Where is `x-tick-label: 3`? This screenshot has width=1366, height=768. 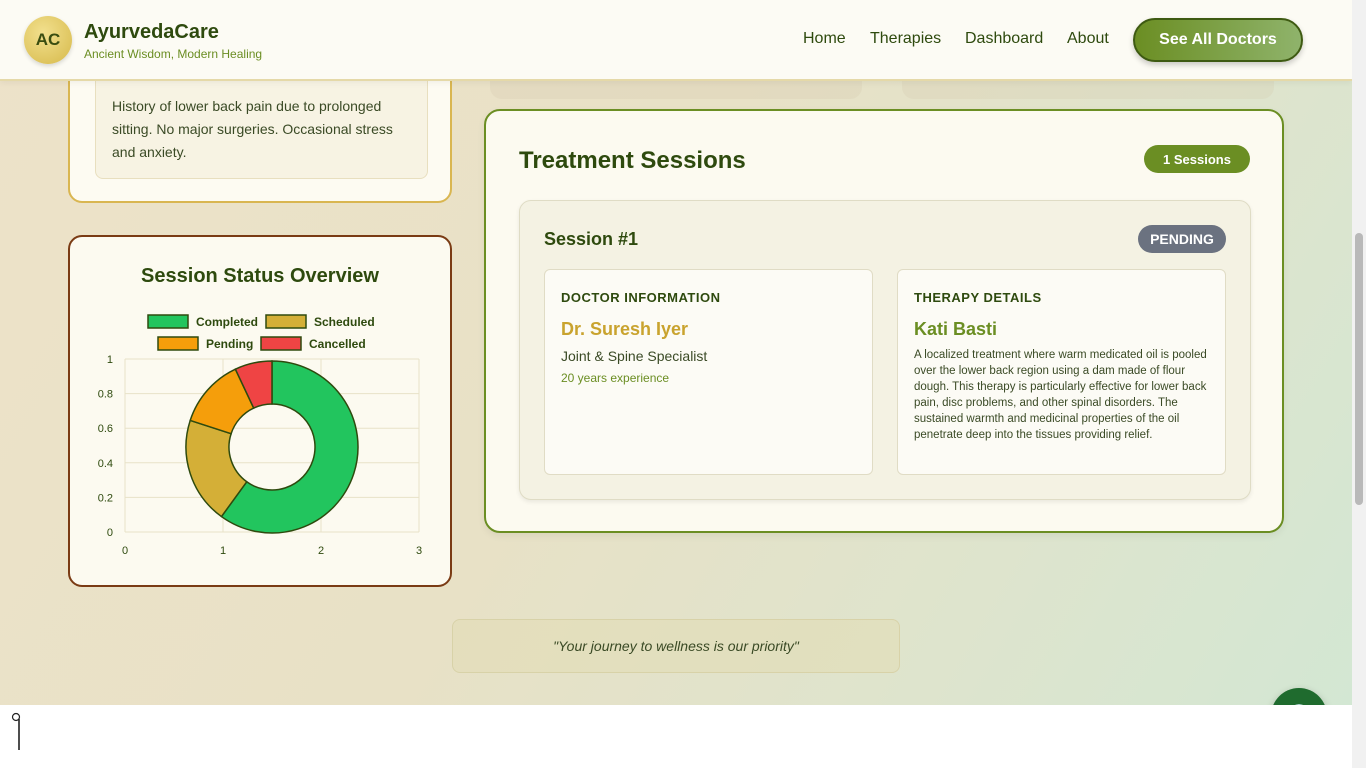 x-tick-label: 3 is located at coordinates (419, 551).